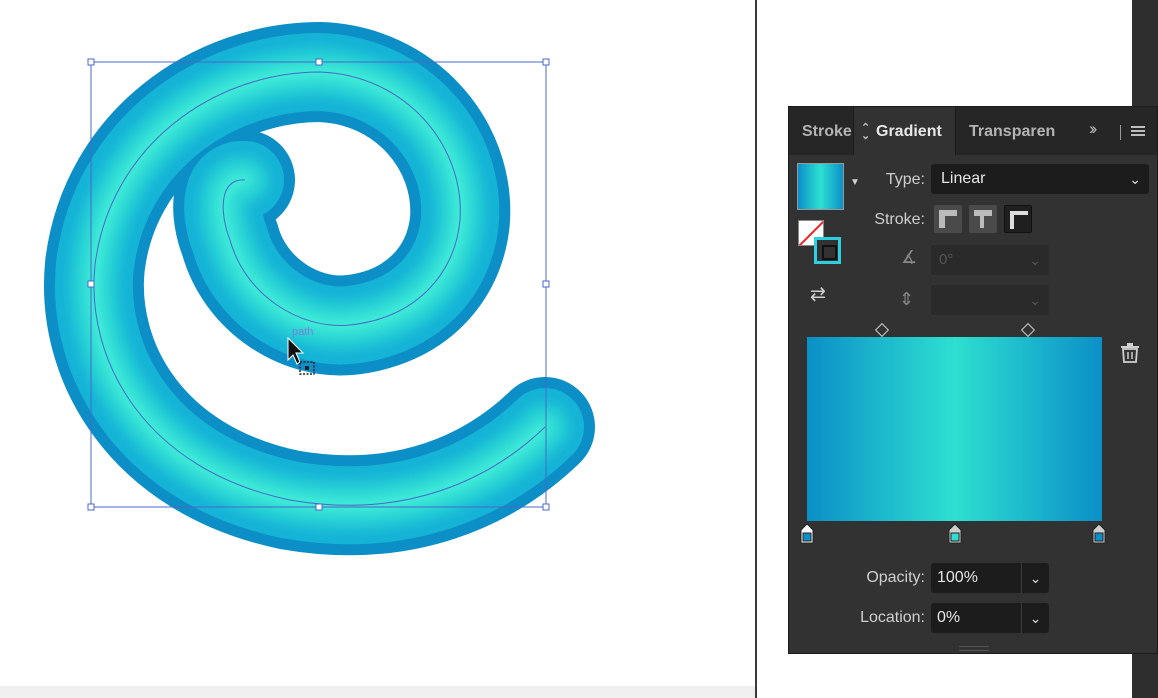  What do you see at coordinates (1099, 533) in the screenshot?
I see `gradient-stop-right` at bounding box center [1099, 533].